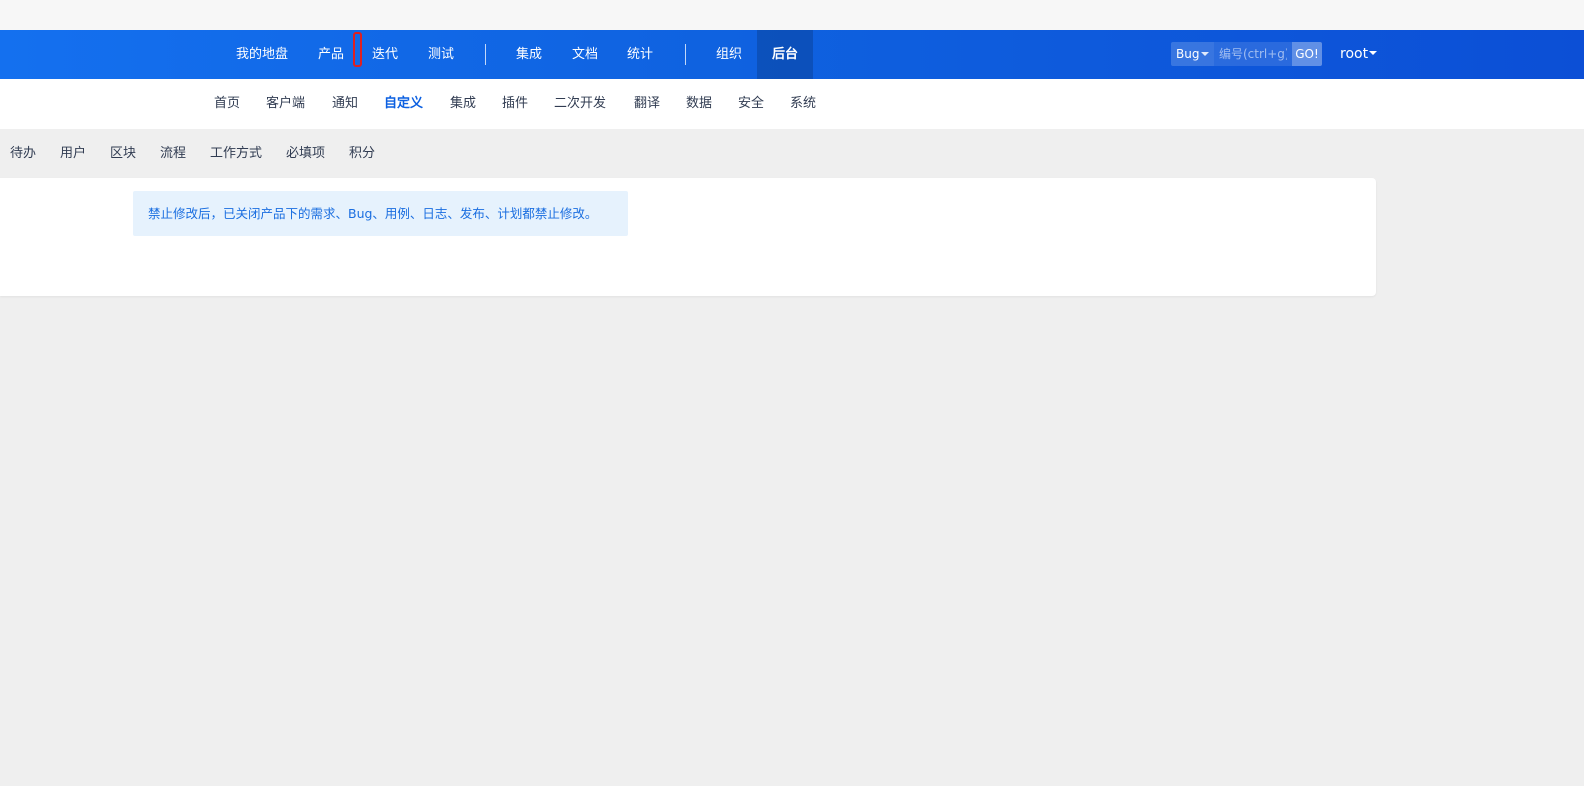  What do you see at coordinates (73, 153) in the screenshot?
I see `tab-user: 用户` at bounding box center [73, 153].